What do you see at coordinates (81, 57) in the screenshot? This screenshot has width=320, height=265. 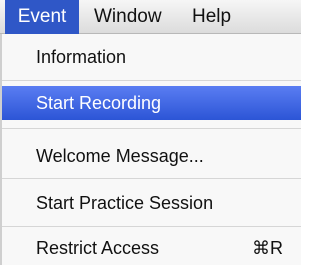 I see `menu-item-label: Information` at bounding box center [81, 57].